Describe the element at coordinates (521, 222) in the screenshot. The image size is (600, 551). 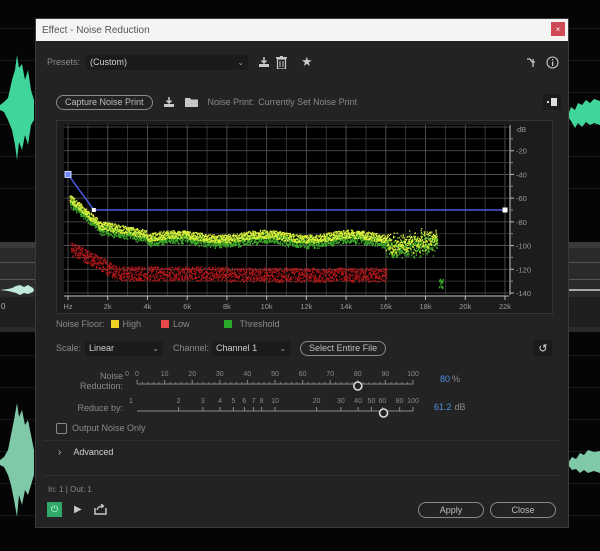
I see `y-tick-label: -80` at that location.